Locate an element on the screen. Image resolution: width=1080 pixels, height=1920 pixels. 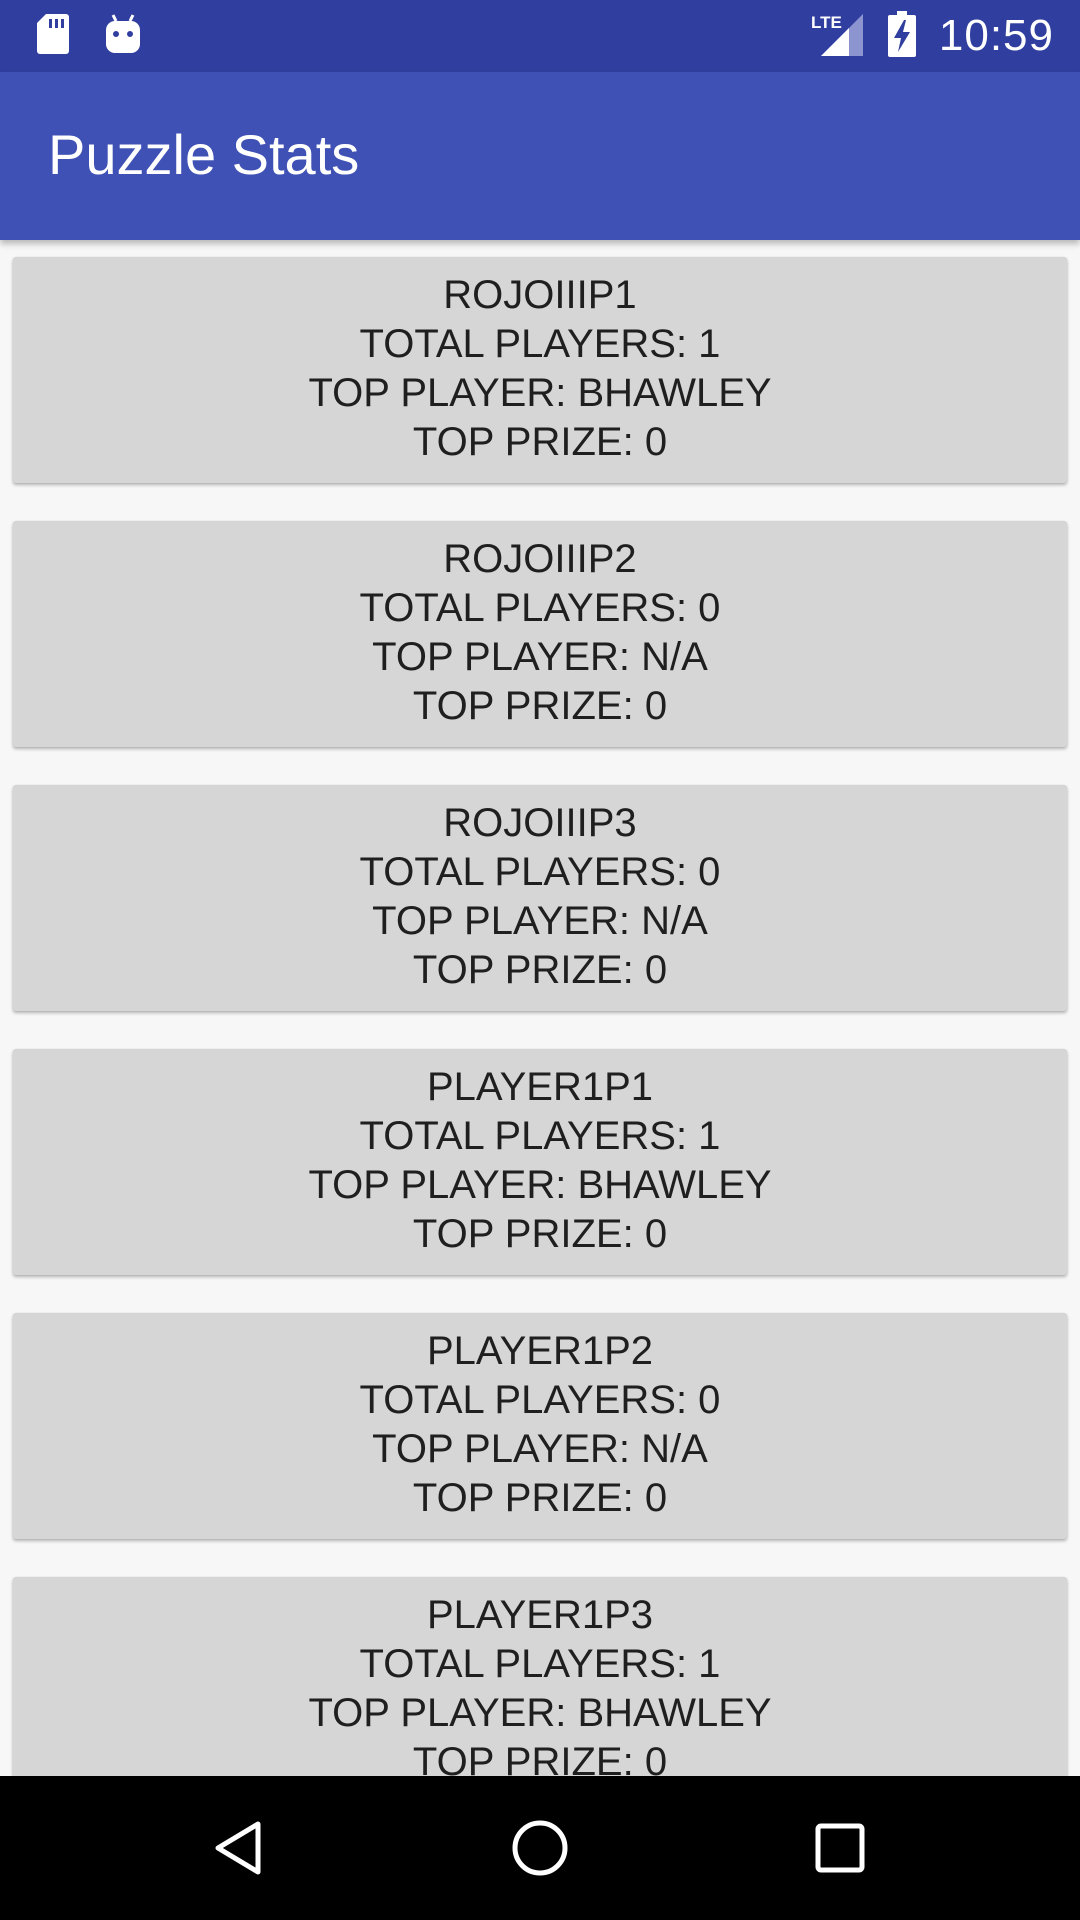
home-button is located at coordinates (540, 1848).